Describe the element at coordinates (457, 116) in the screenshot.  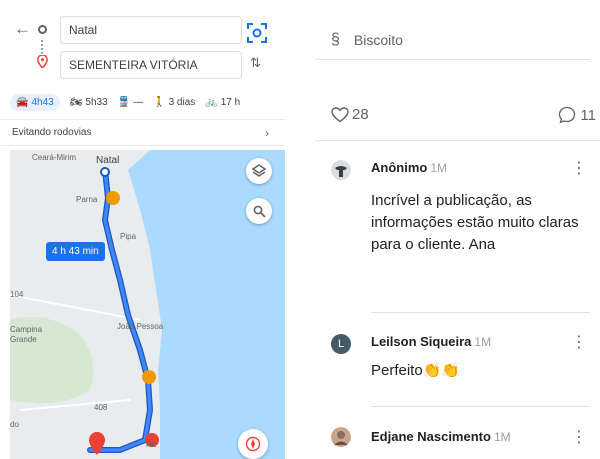
I see `post-stats: 28 11` at that location.